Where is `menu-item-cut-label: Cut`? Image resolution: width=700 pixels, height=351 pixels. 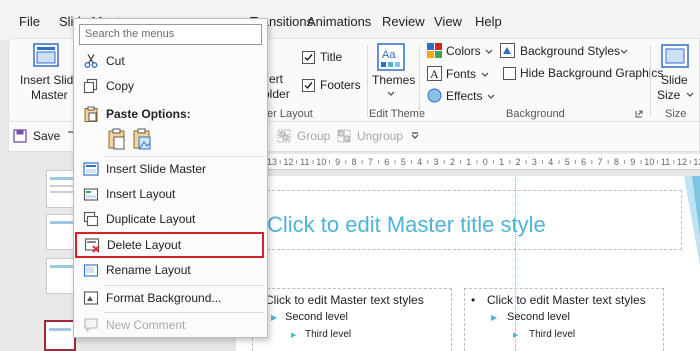
menu-item-cut-label: Cut is located at coordinates (115, 61).